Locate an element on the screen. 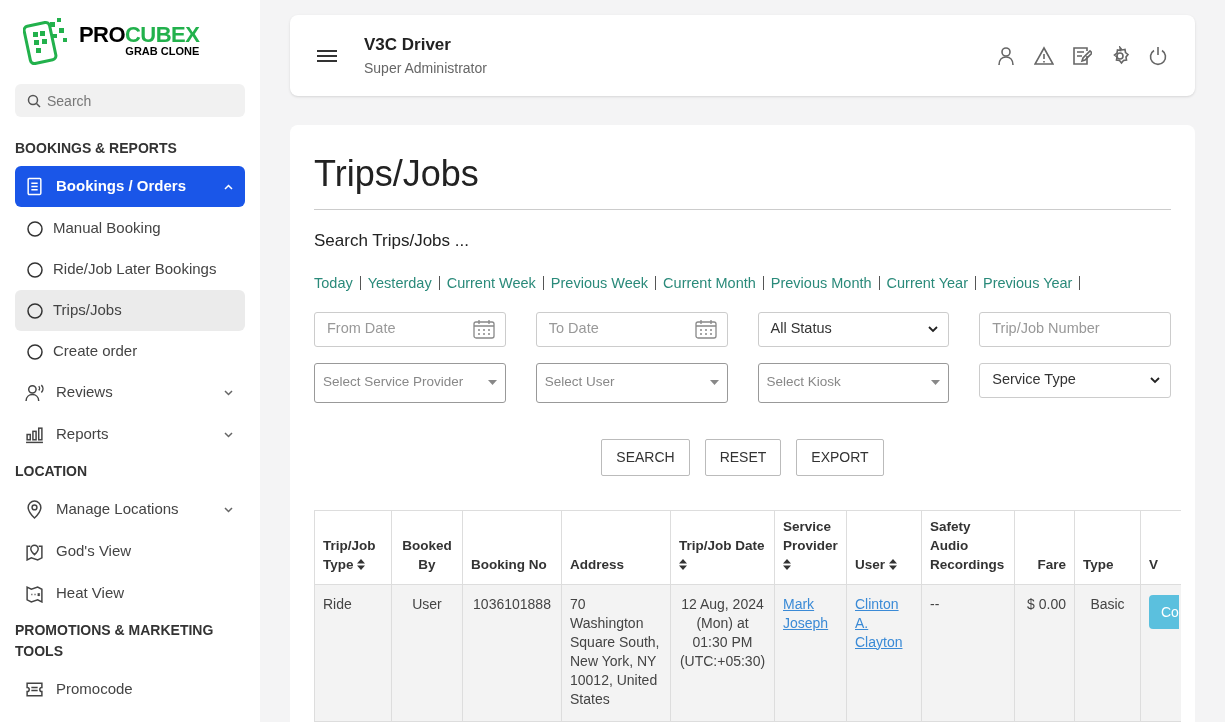 The width and height of the screenshot is (1225, 722). nav-subitem: Trips/Jobs is located at coordinates (130, 310).